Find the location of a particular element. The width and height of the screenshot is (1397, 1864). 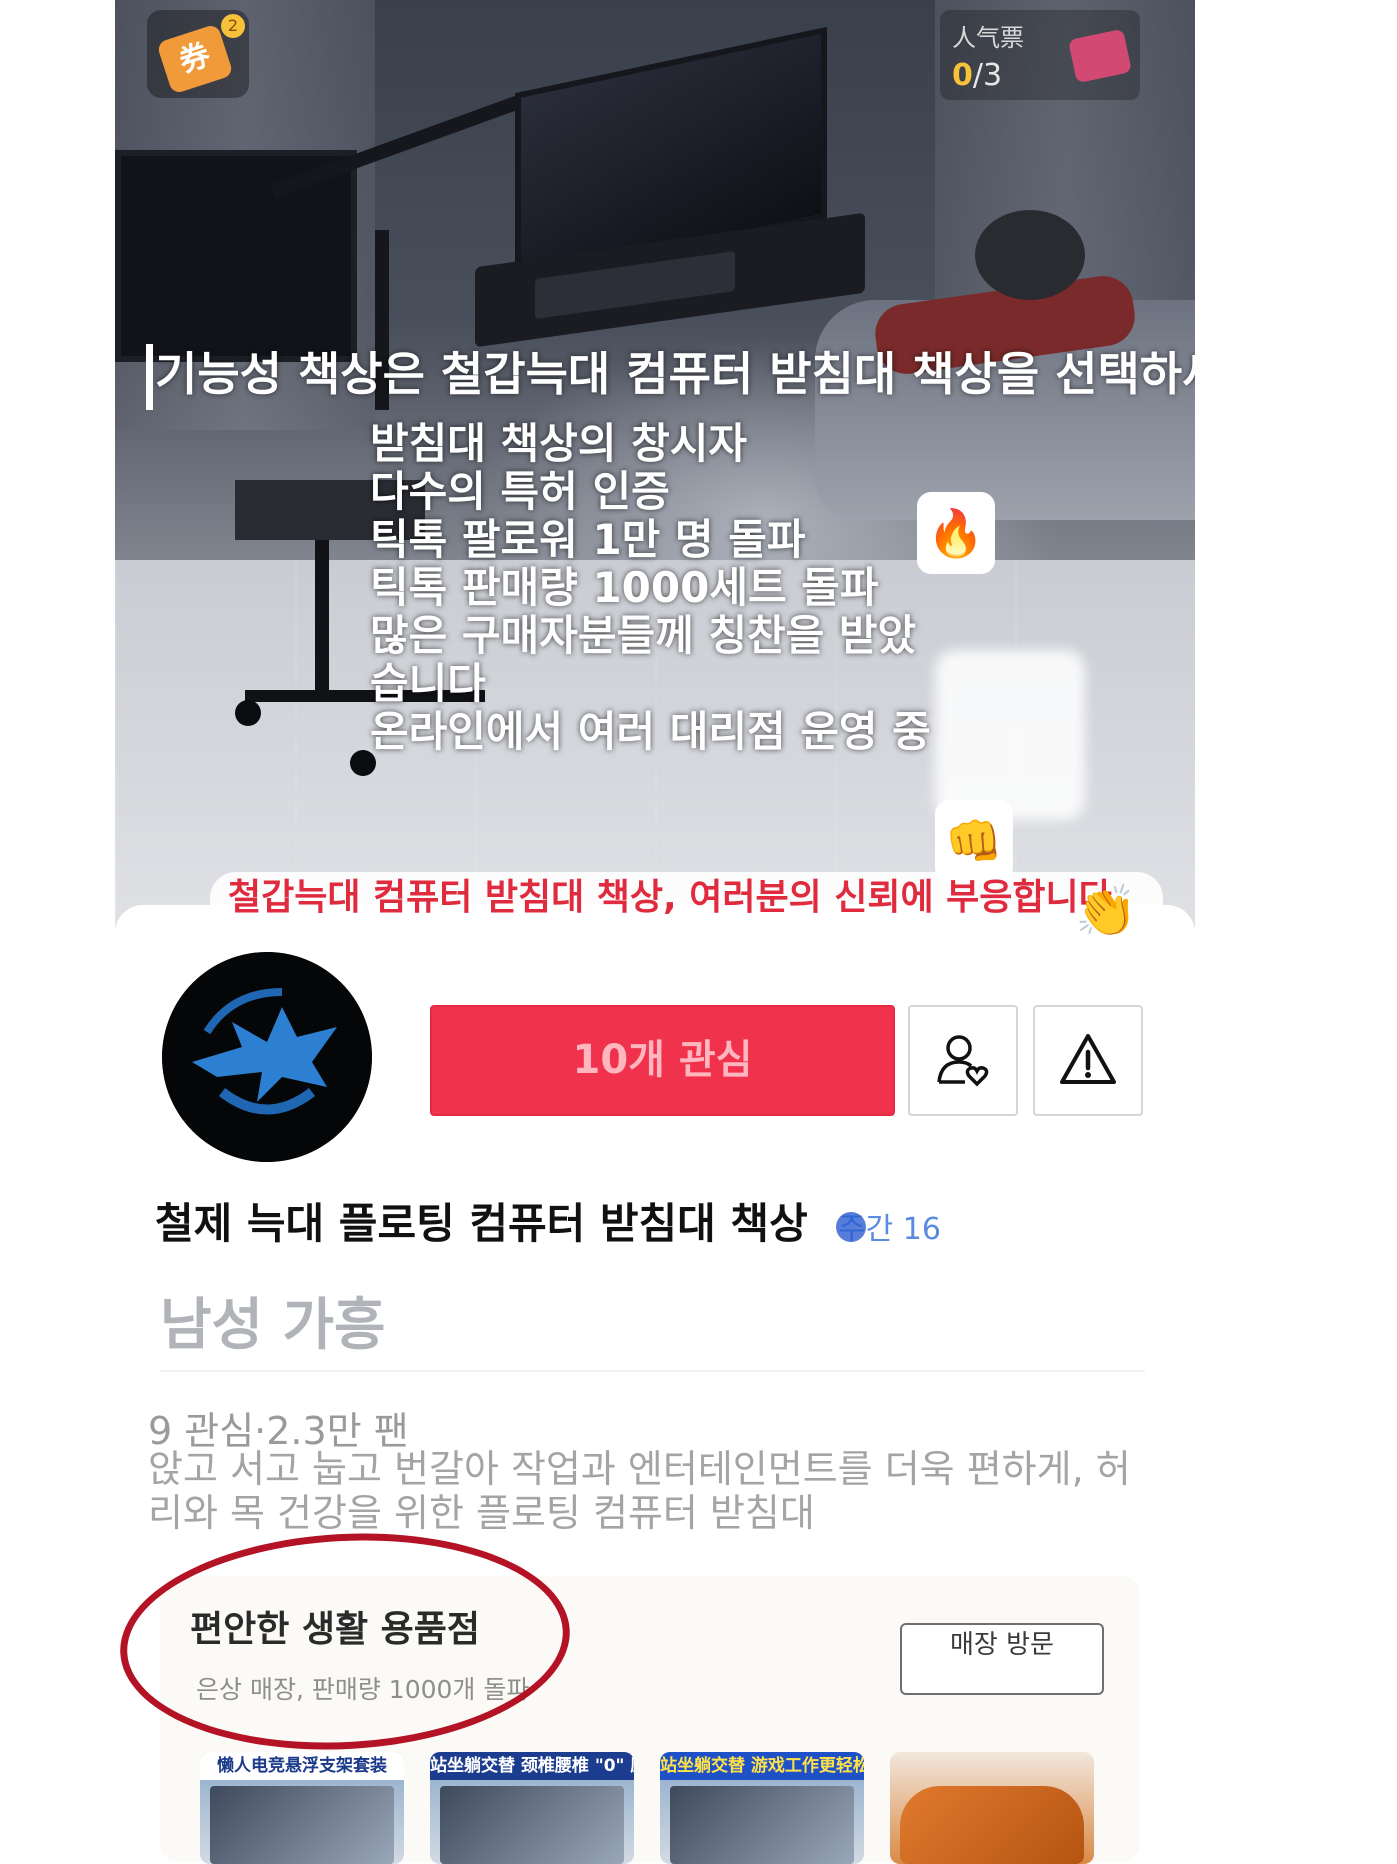

weekly-rank-badge: 주간 16 is located at coordinates (888, 1226).